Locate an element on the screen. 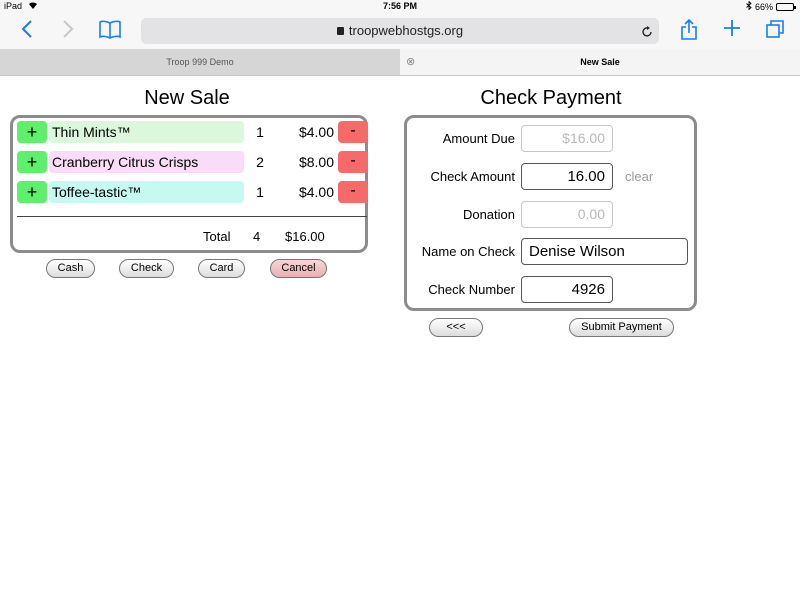 The image size is (800, 600). check-amount-row: Check Amount 16.00 clear is located at coordinates (550, 177).